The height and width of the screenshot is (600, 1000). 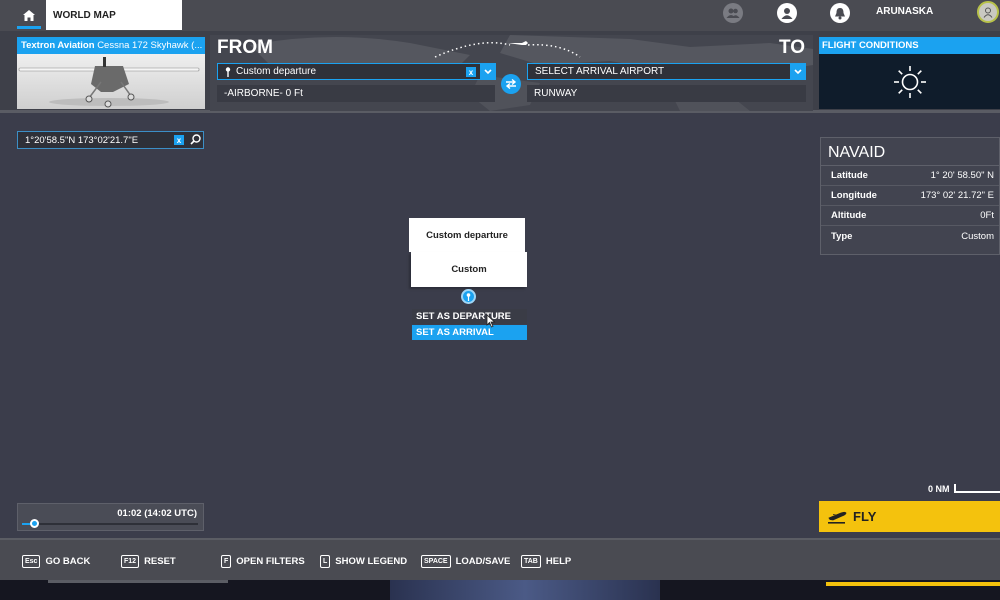 I want to click on home-button, so click(x=29, y=15).